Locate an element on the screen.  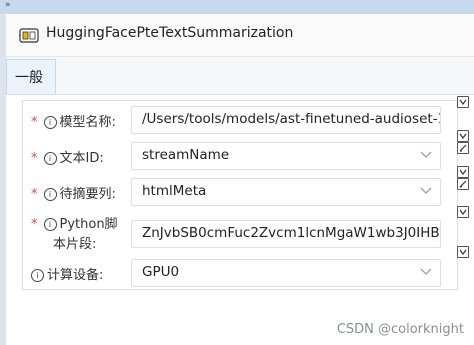
field-label: * i 待摘要列: is located at coordinates (73, 194).